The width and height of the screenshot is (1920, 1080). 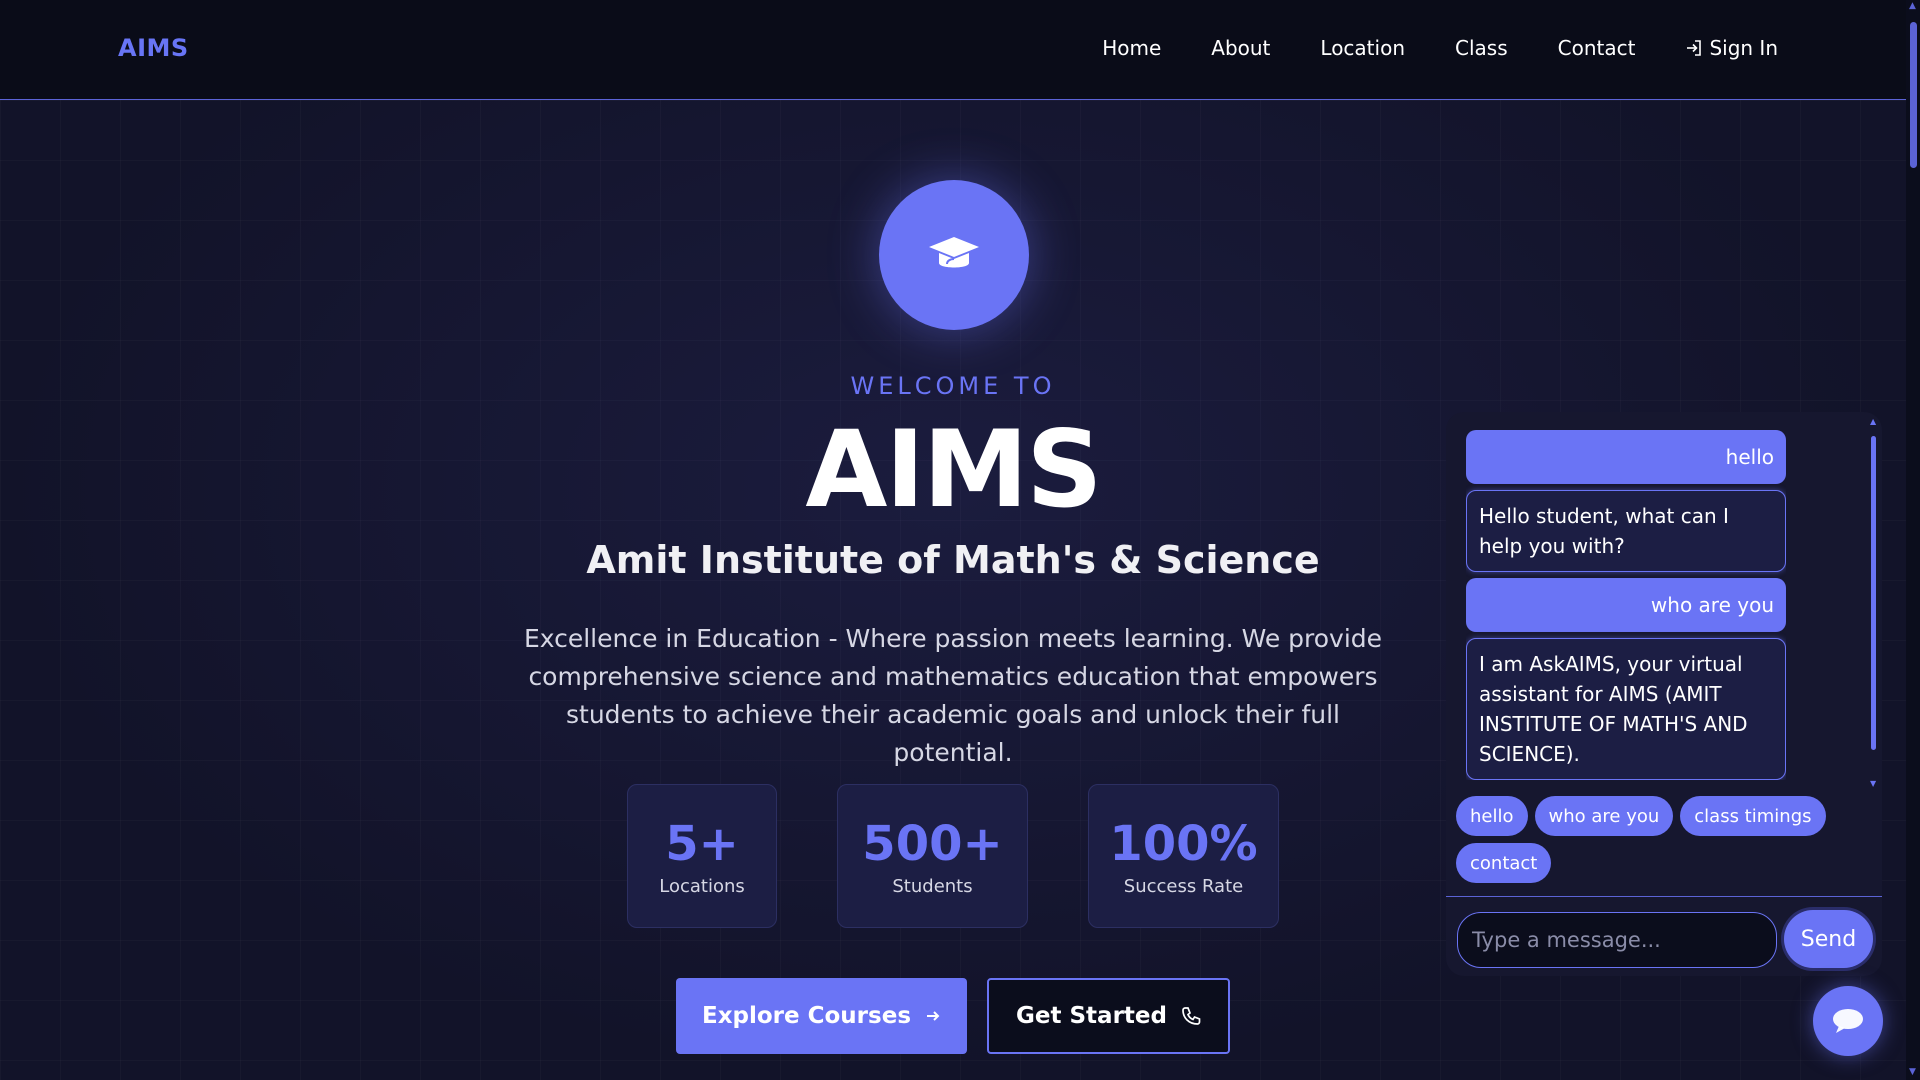 I want to click on chat-scrollbar-thumb, so click(x=1873, y=593).